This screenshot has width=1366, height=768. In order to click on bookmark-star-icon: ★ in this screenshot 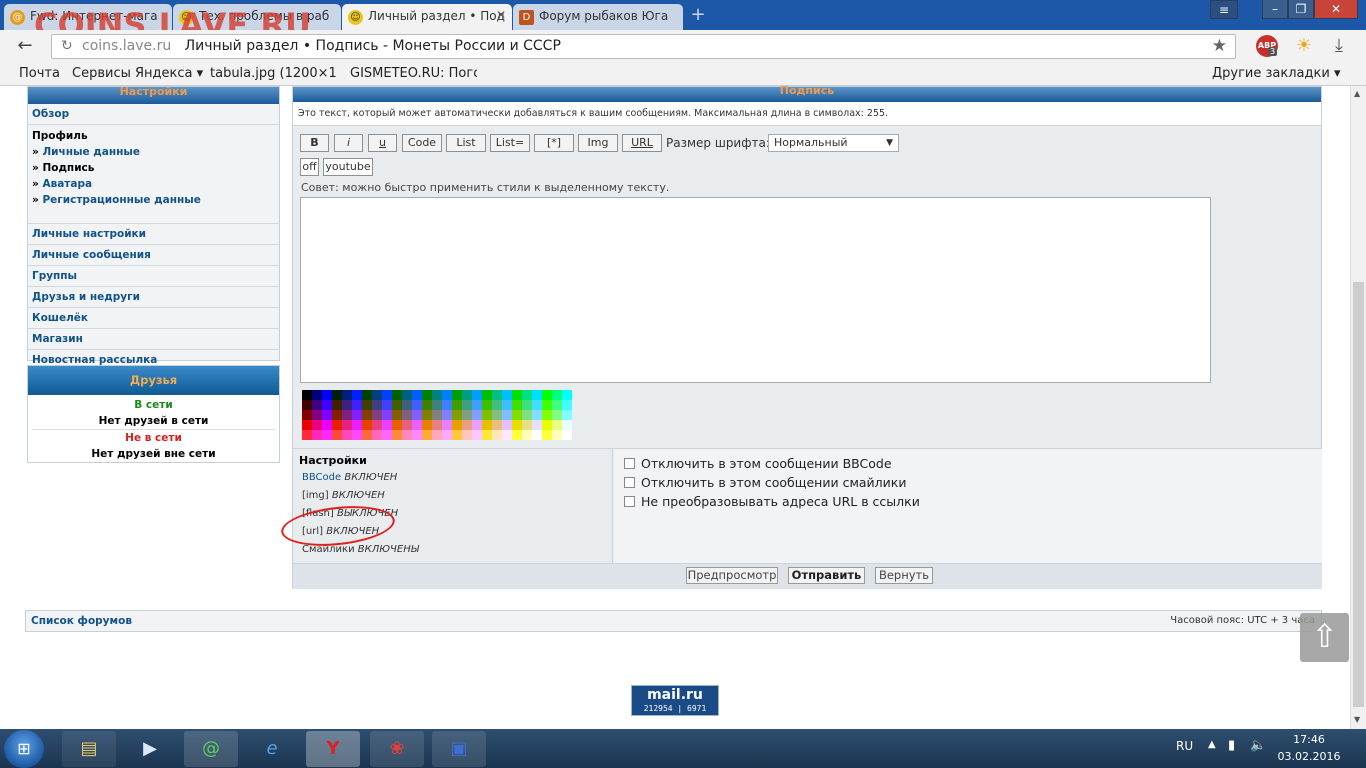, I will do `click(1219, 46)`.